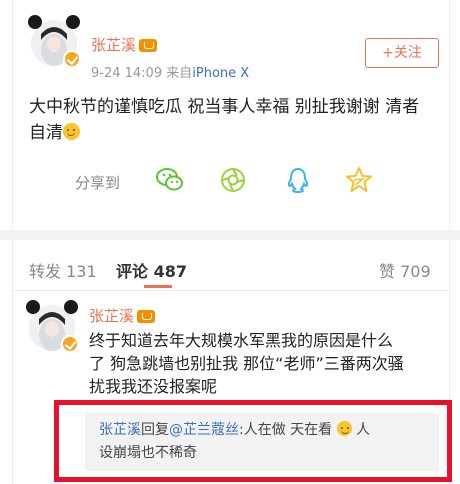 This screenshot has height=484, width=460. Describe the element at coordinates (179, 73) in the screenshot. I see `post-source-prefix: 来自` at that location.